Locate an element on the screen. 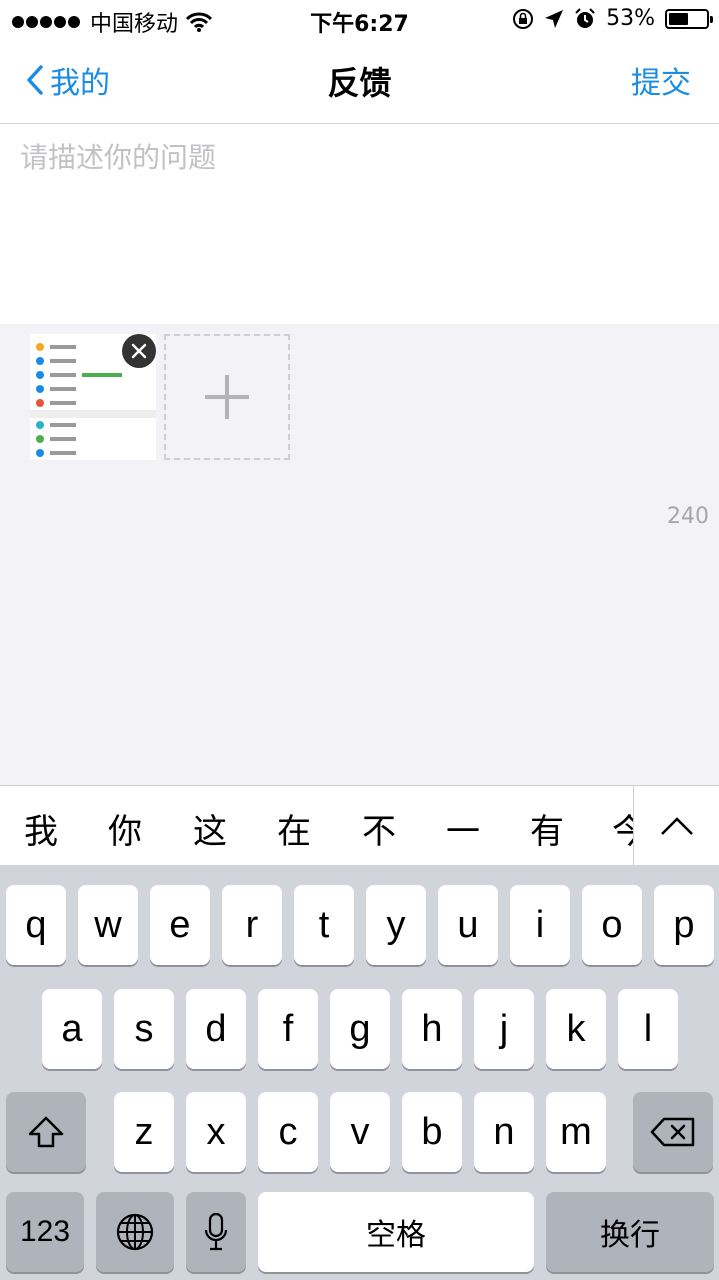  shift-arrow-icon is located at coordinates (46, 1132).